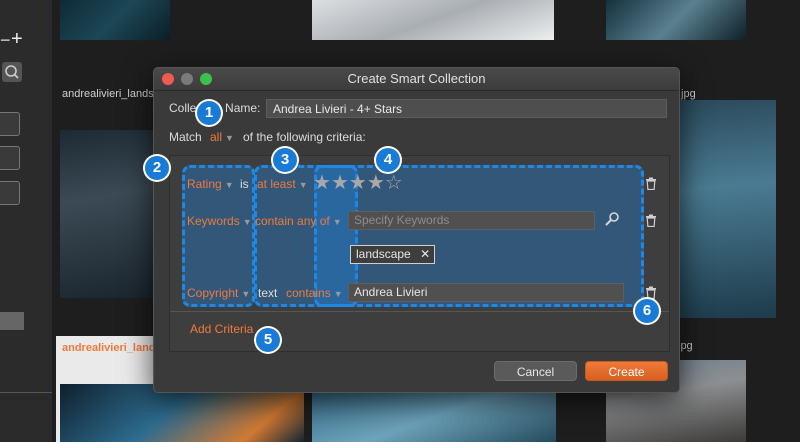 Image resolution: width=800 pixels, height=442 pixels. I want to click on criteria-field-label: Copyright, so click(213, 293).